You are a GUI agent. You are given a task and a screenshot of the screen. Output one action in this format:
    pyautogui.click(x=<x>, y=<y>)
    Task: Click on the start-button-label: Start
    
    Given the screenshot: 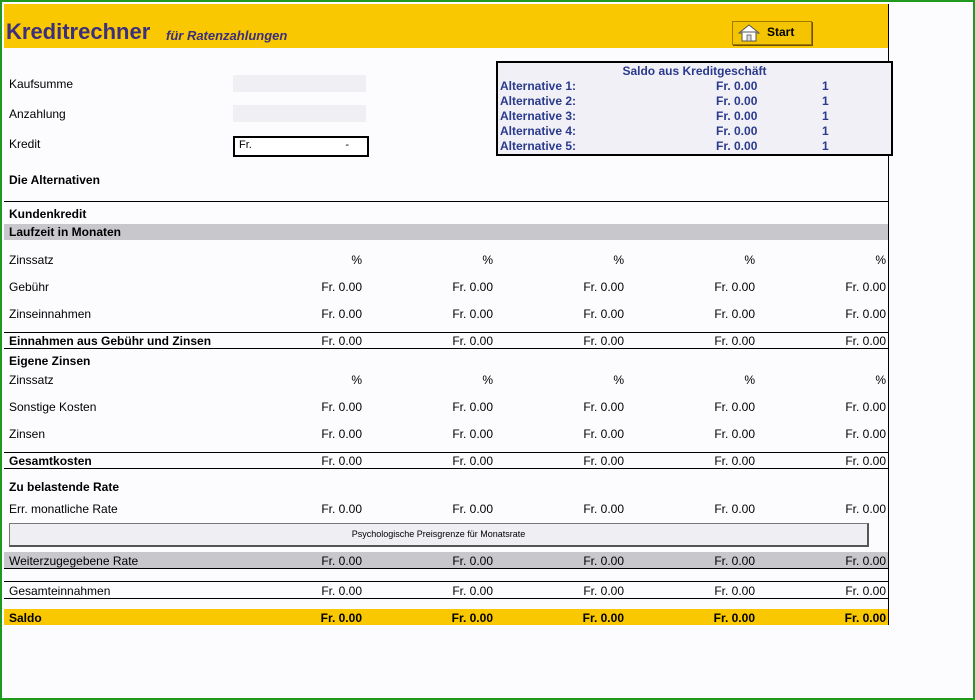 What is the action you would take?
    pyautogui.click(x=781, y=32)
    